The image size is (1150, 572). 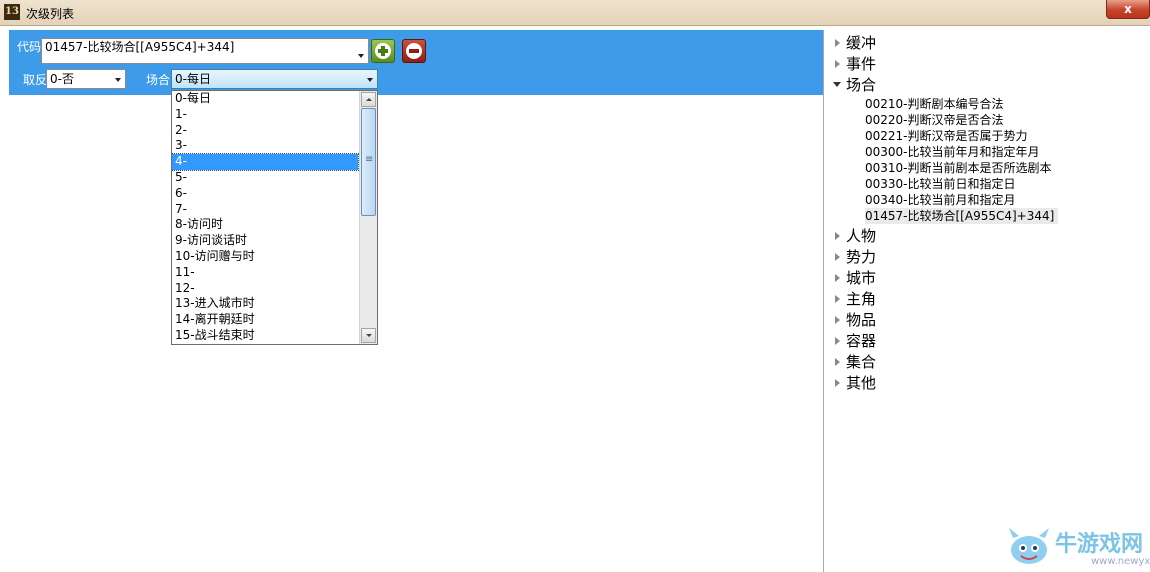 I want to click on remove-button, so click(x=414, y=51).